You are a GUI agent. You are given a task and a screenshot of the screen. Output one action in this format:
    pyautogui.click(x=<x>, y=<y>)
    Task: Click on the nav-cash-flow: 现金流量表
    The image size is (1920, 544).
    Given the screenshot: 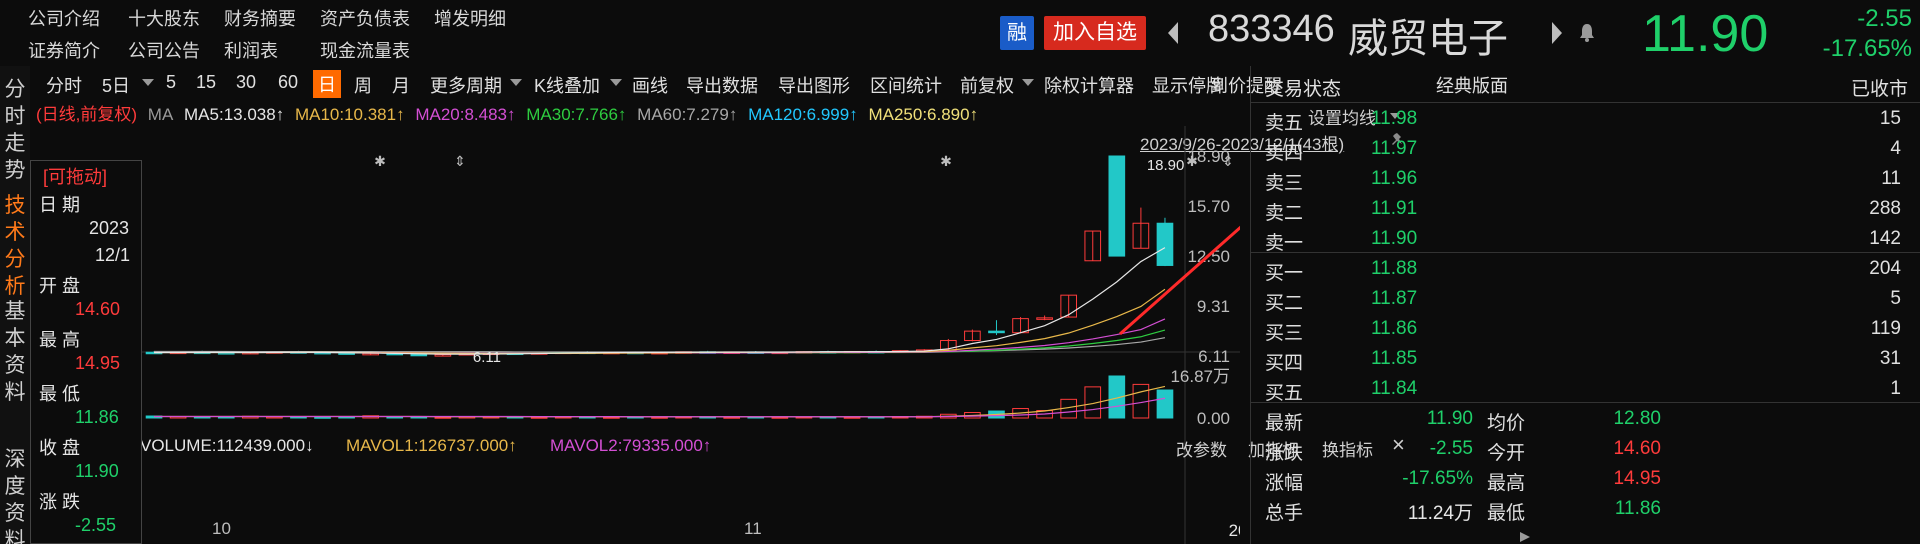 What is the action you would take?
    pyautogui.click(x=365, y=50)
    